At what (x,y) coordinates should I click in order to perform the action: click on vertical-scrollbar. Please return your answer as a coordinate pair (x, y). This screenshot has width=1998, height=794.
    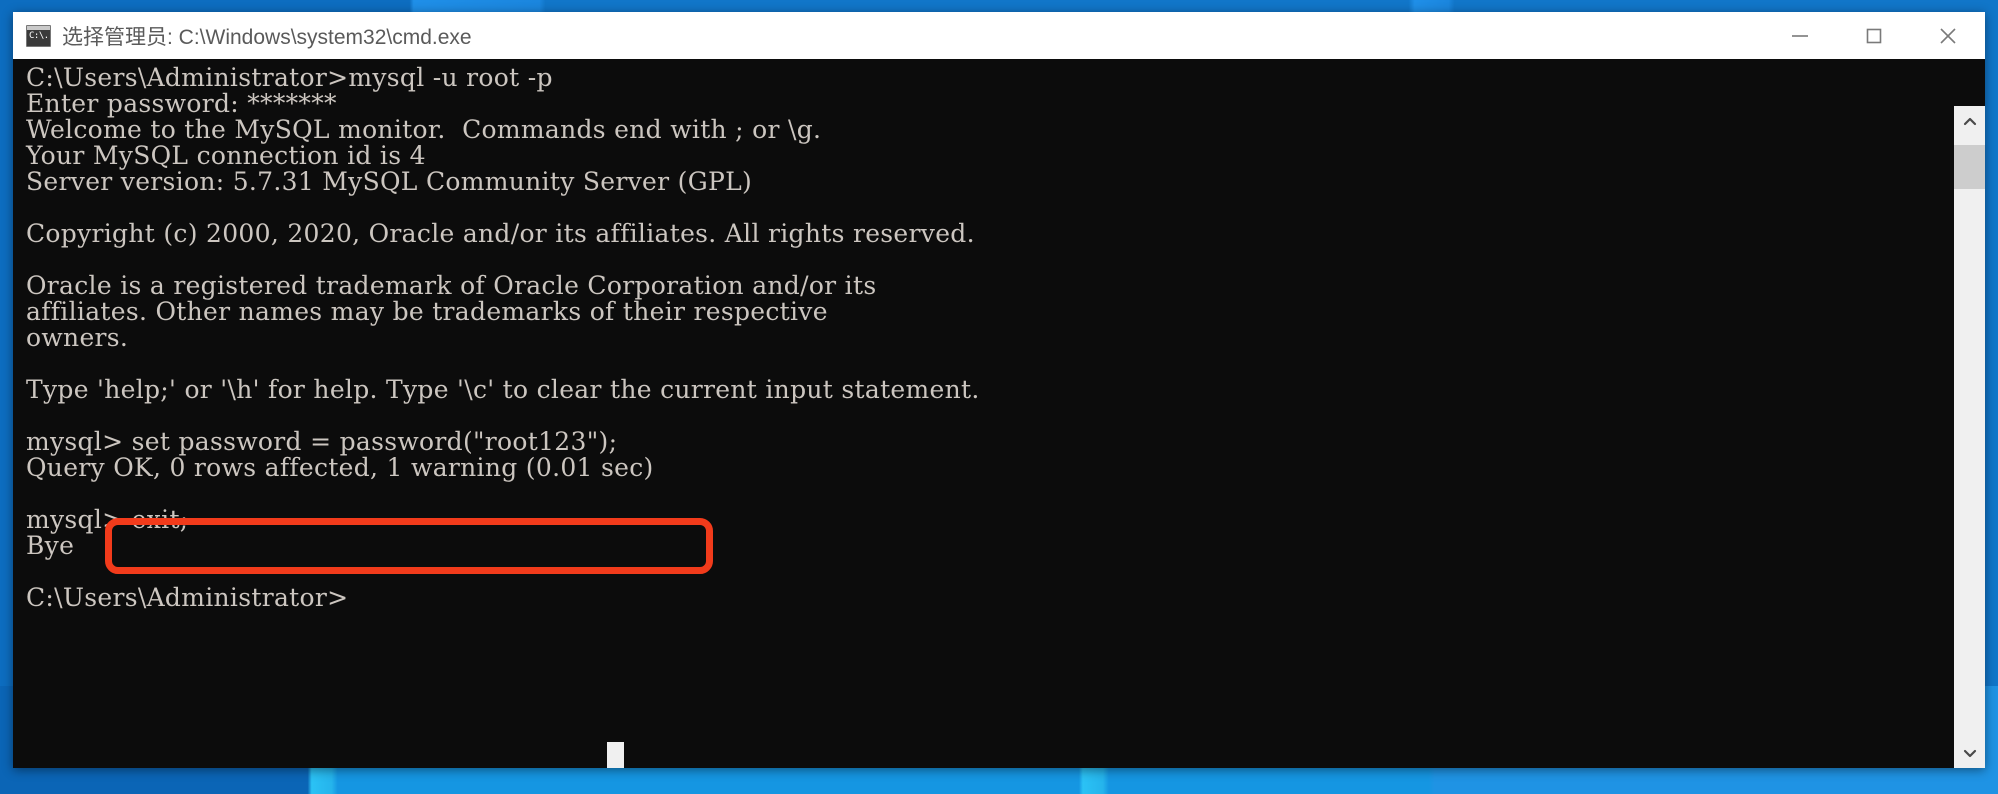
    Looking at the image, I should click on (1969, 437).